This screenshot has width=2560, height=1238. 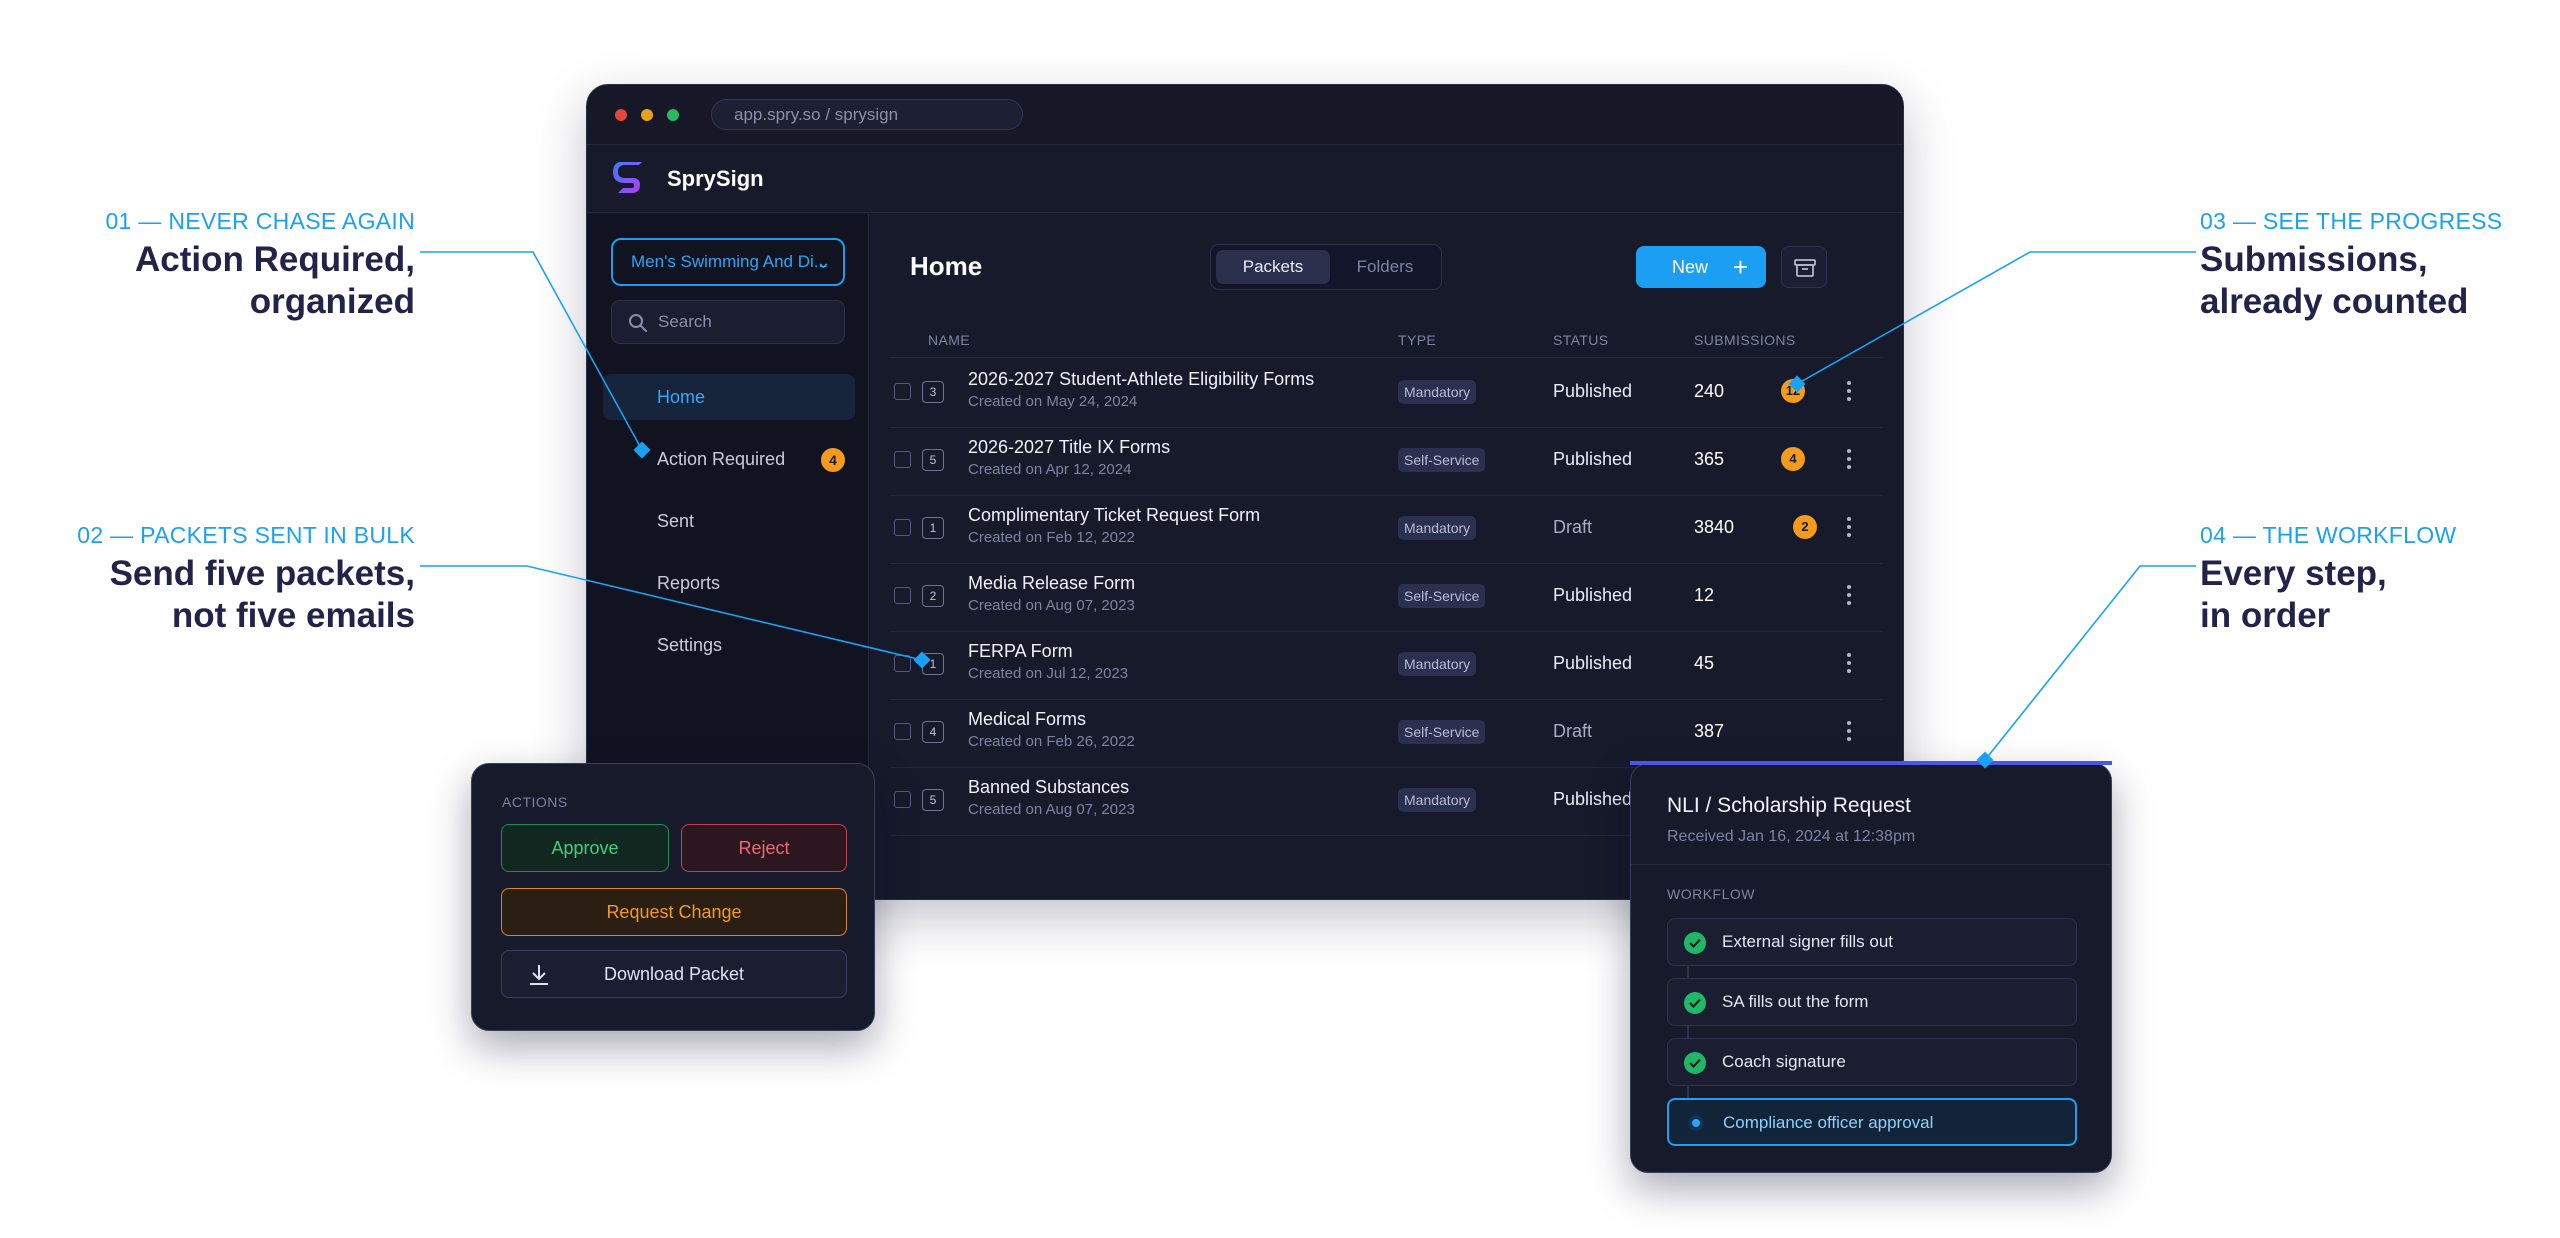 I want to click on callout-headline: Every step, in order, so click(x=2328, y=595).